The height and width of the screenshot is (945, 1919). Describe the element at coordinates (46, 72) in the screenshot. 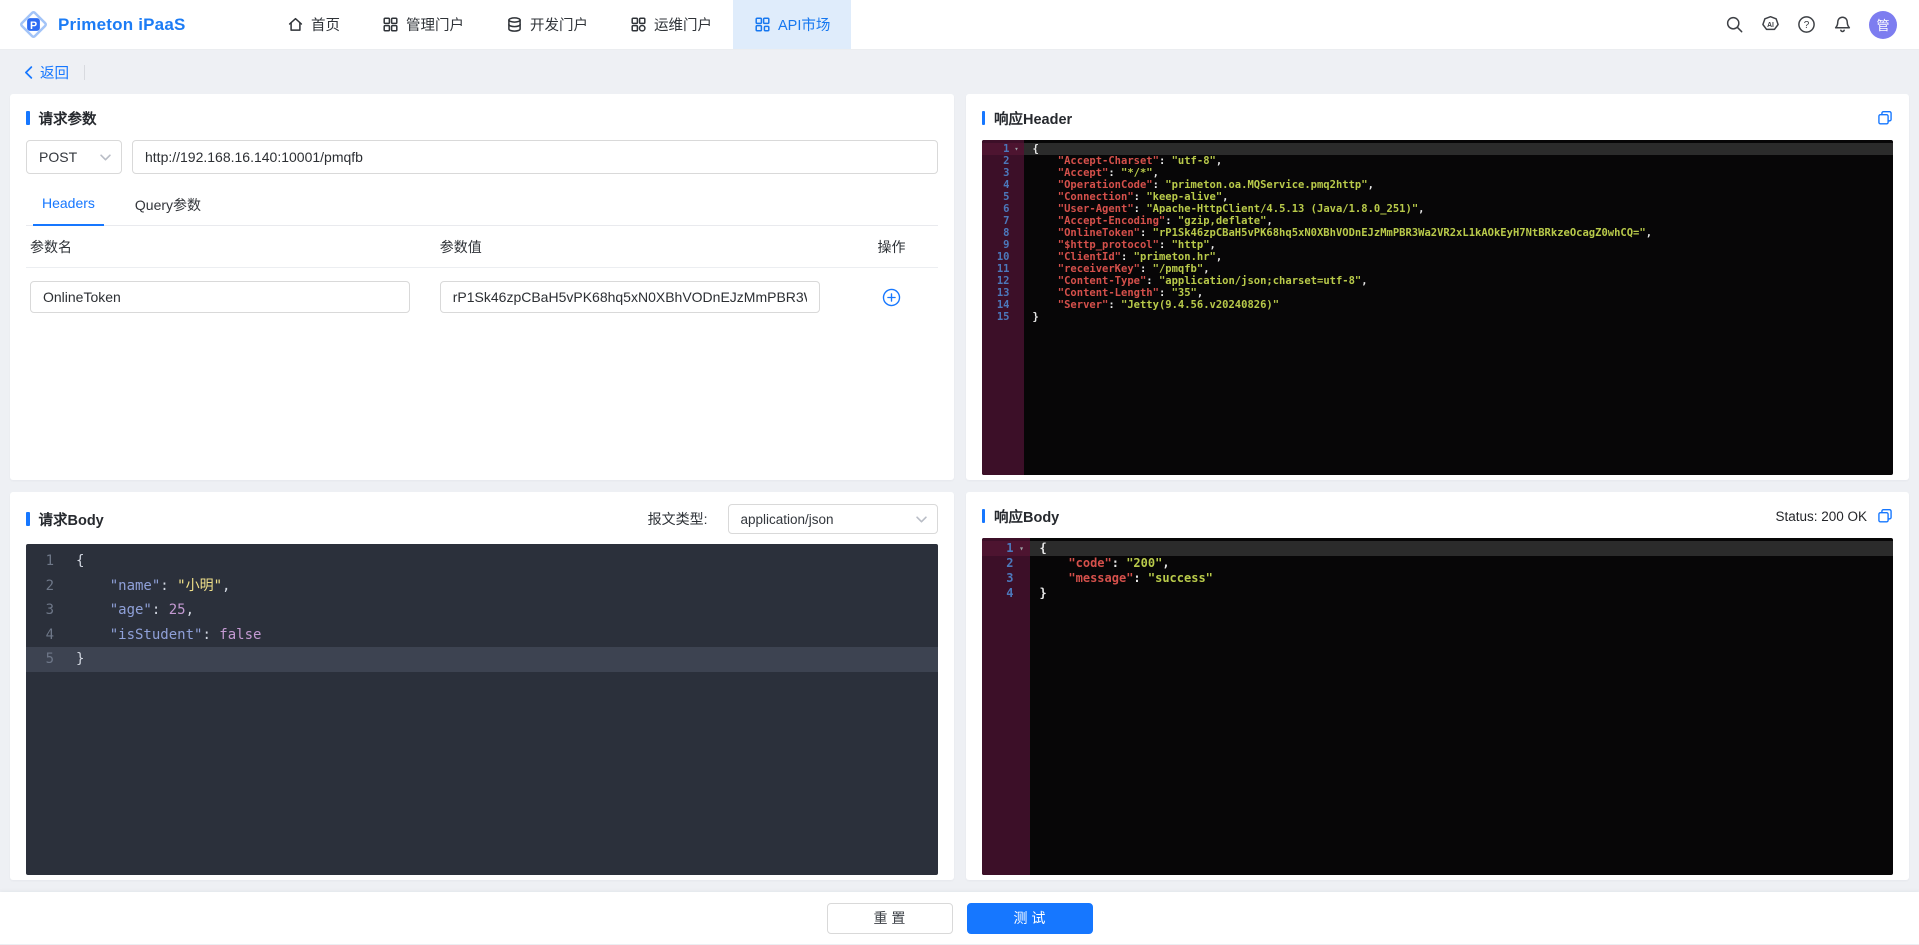

I see `back-button: 返回` at that location.